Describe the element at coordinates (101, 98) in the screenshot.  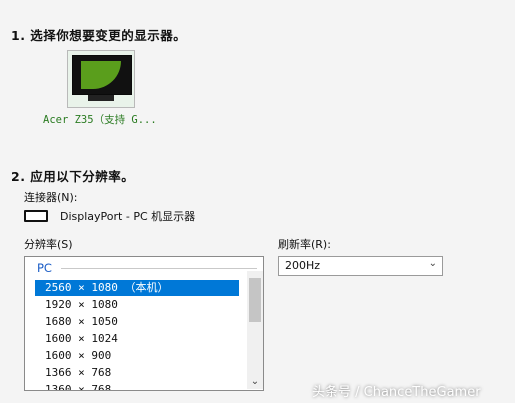
I see `monitor-stand` at that location.